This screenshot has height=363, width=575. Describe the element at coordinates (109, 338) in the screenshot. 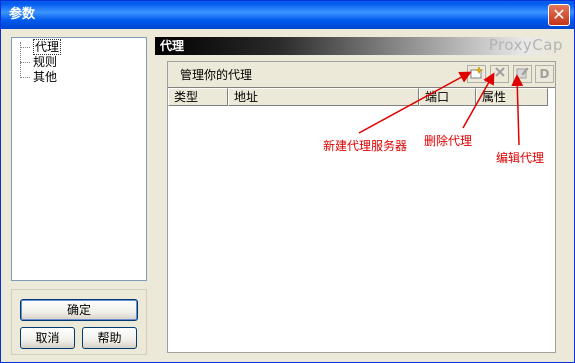

I see `help-button: 帮助` at that location.